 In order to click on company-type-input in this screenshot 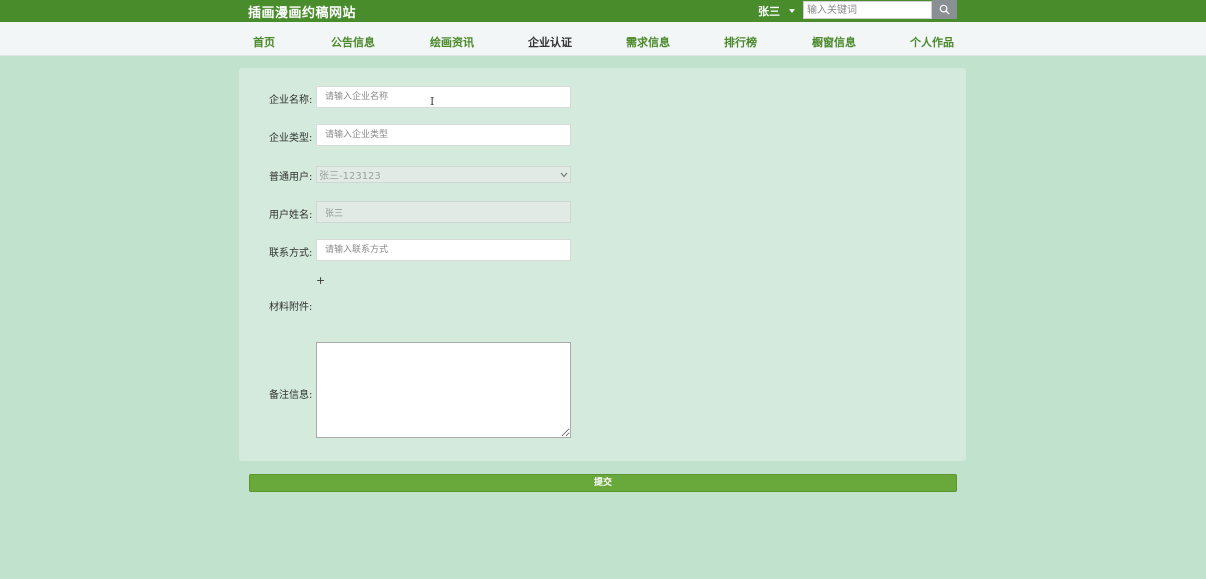, I will do `click(443, 135)`.